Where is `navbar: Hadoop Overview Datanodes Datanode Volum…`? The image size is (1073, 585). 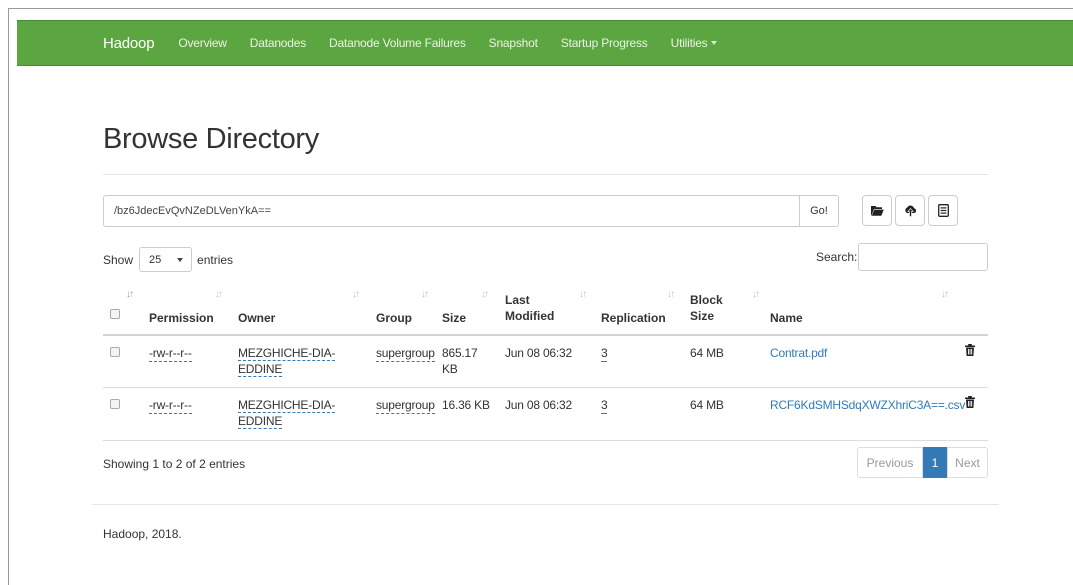 navbar: Hadoop Overview Datanodes Datanode Volum… is located at coordinates (545, 43).